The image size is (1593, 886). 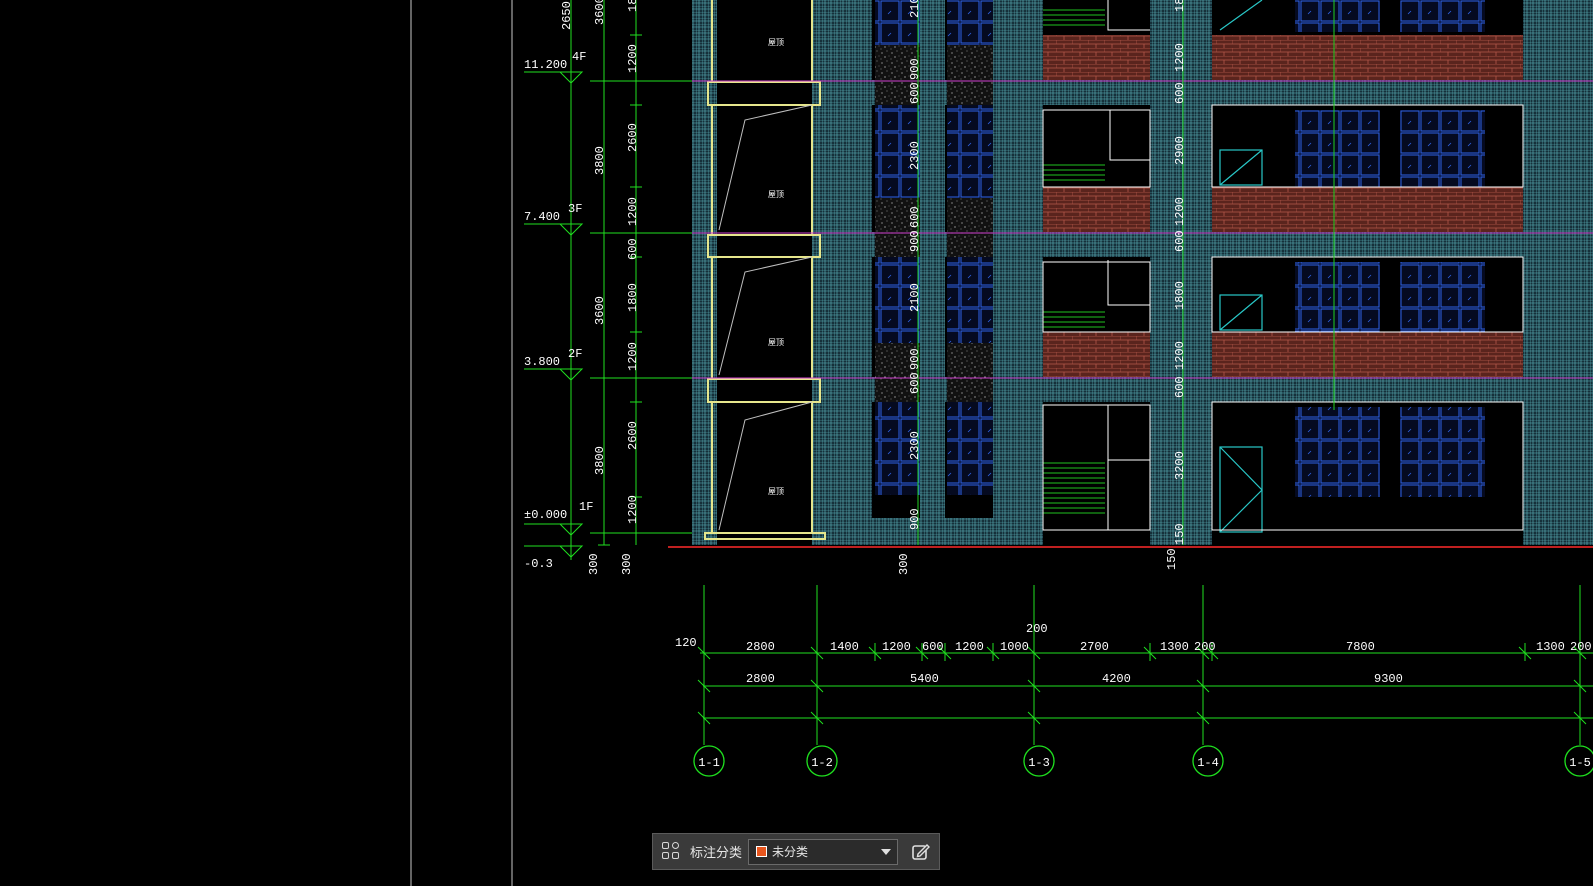 I want to click on axis-bubble: 1-5, so click(x=1578, y=761).